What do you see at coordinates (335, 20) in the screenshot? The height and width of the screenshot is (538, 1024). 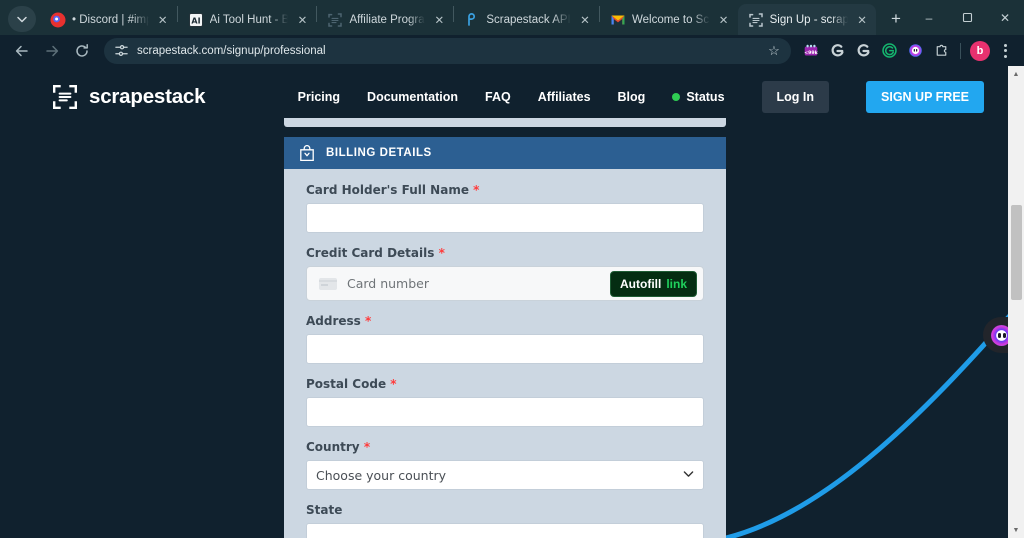 I see `scrapestack-icon` at bounding box center [335, 20].